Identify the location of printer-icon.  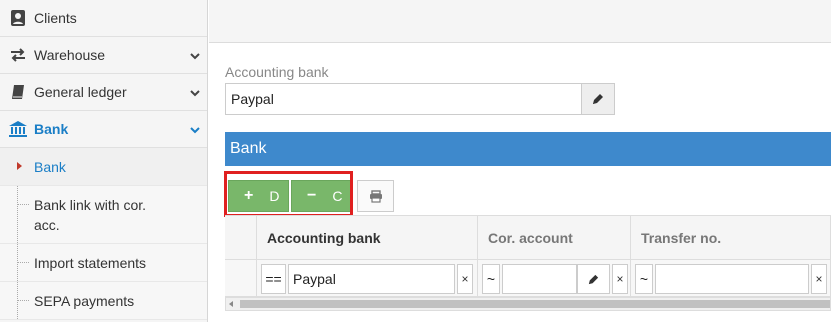
(375, 196).